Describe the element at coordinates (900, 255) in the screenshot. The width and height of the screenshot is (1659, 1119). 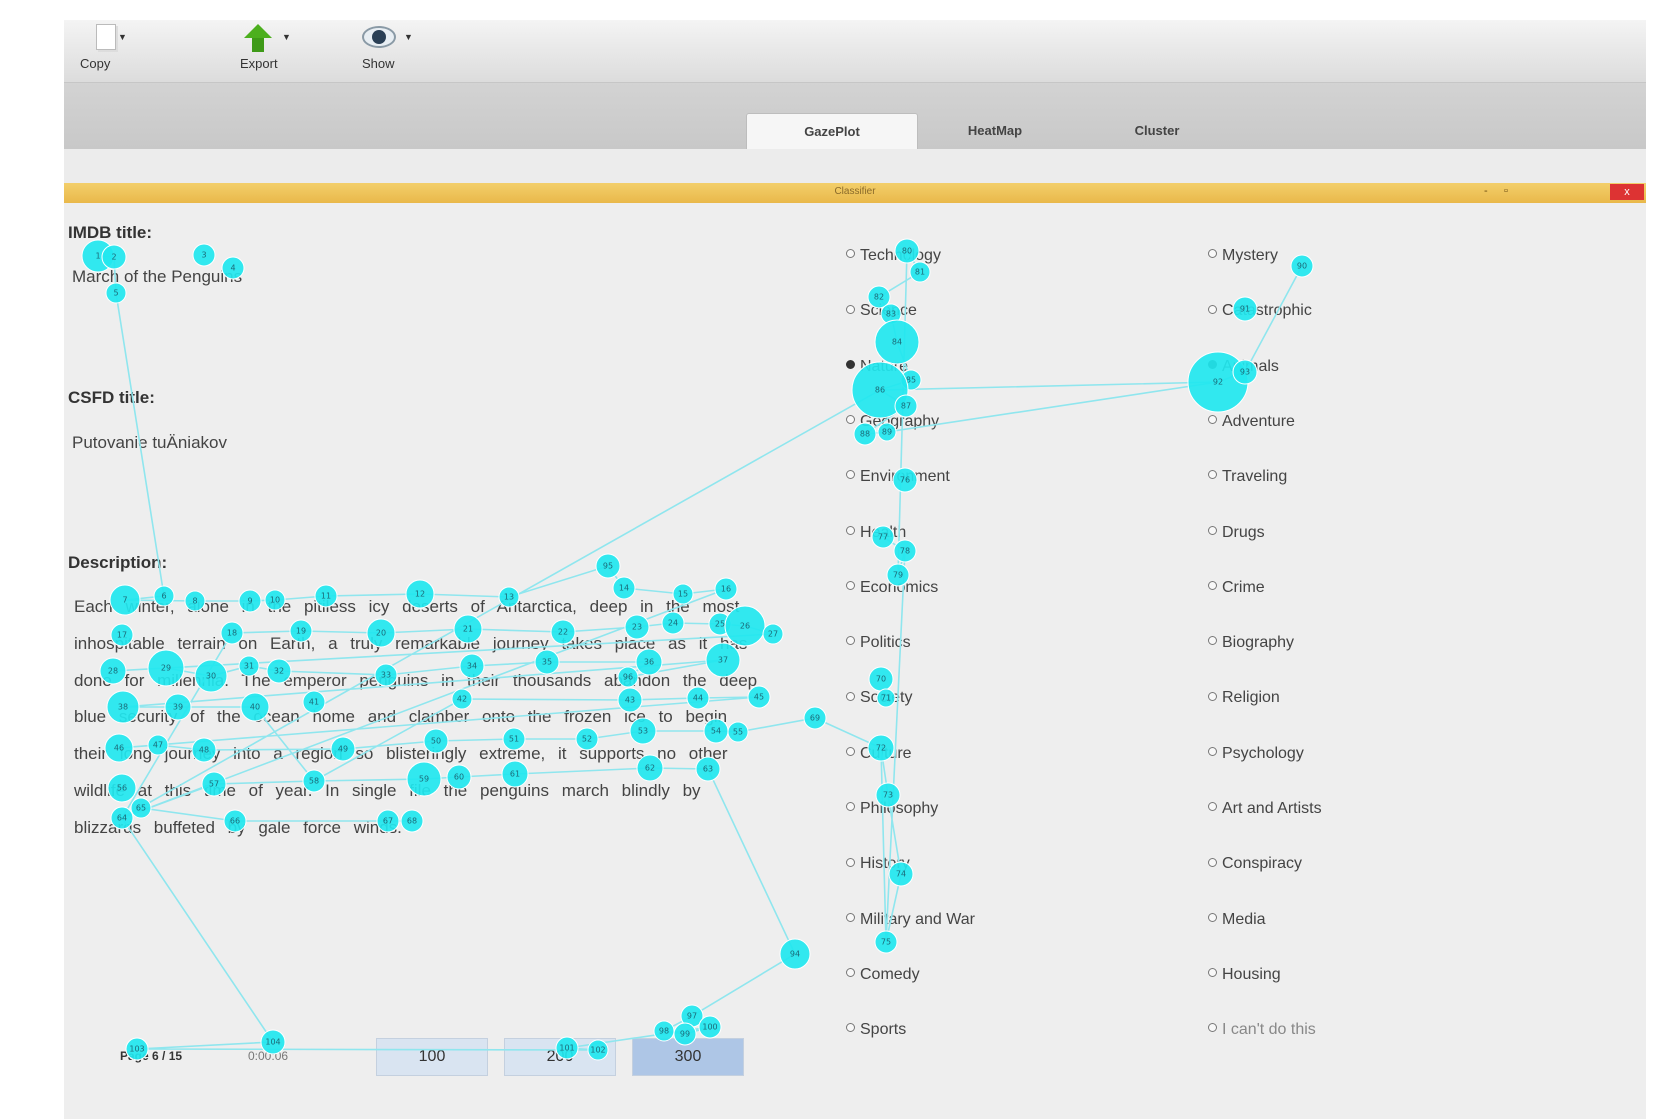
I see `category-label: Technology` at that location.